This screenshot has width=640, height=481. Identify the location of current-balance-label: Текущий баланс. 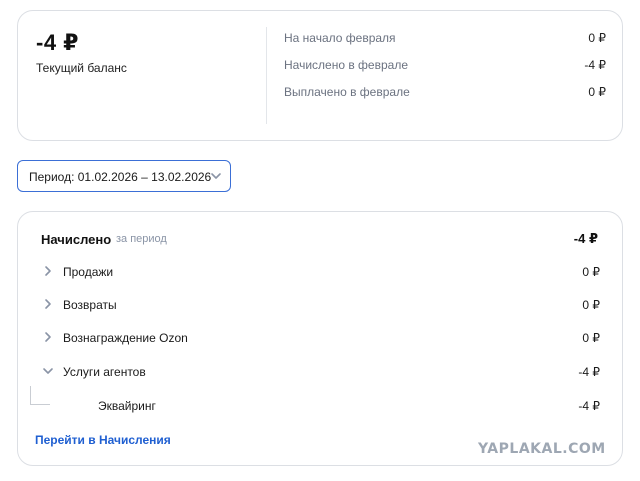
(81, 68).